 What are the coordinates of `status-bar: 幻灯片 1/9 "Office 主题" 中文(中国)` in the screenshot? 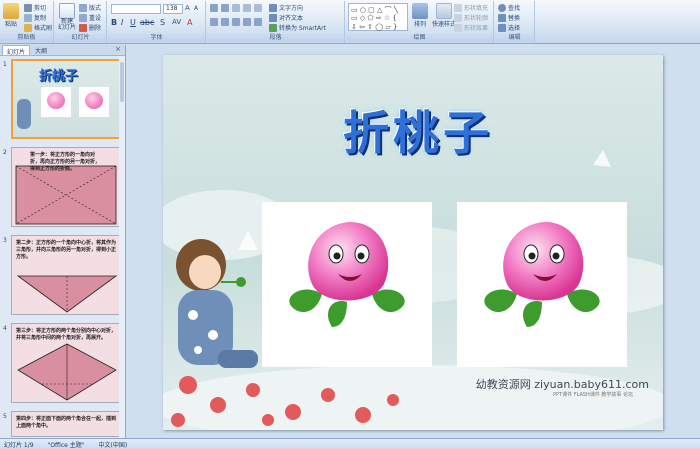 It's located at (350, 443).